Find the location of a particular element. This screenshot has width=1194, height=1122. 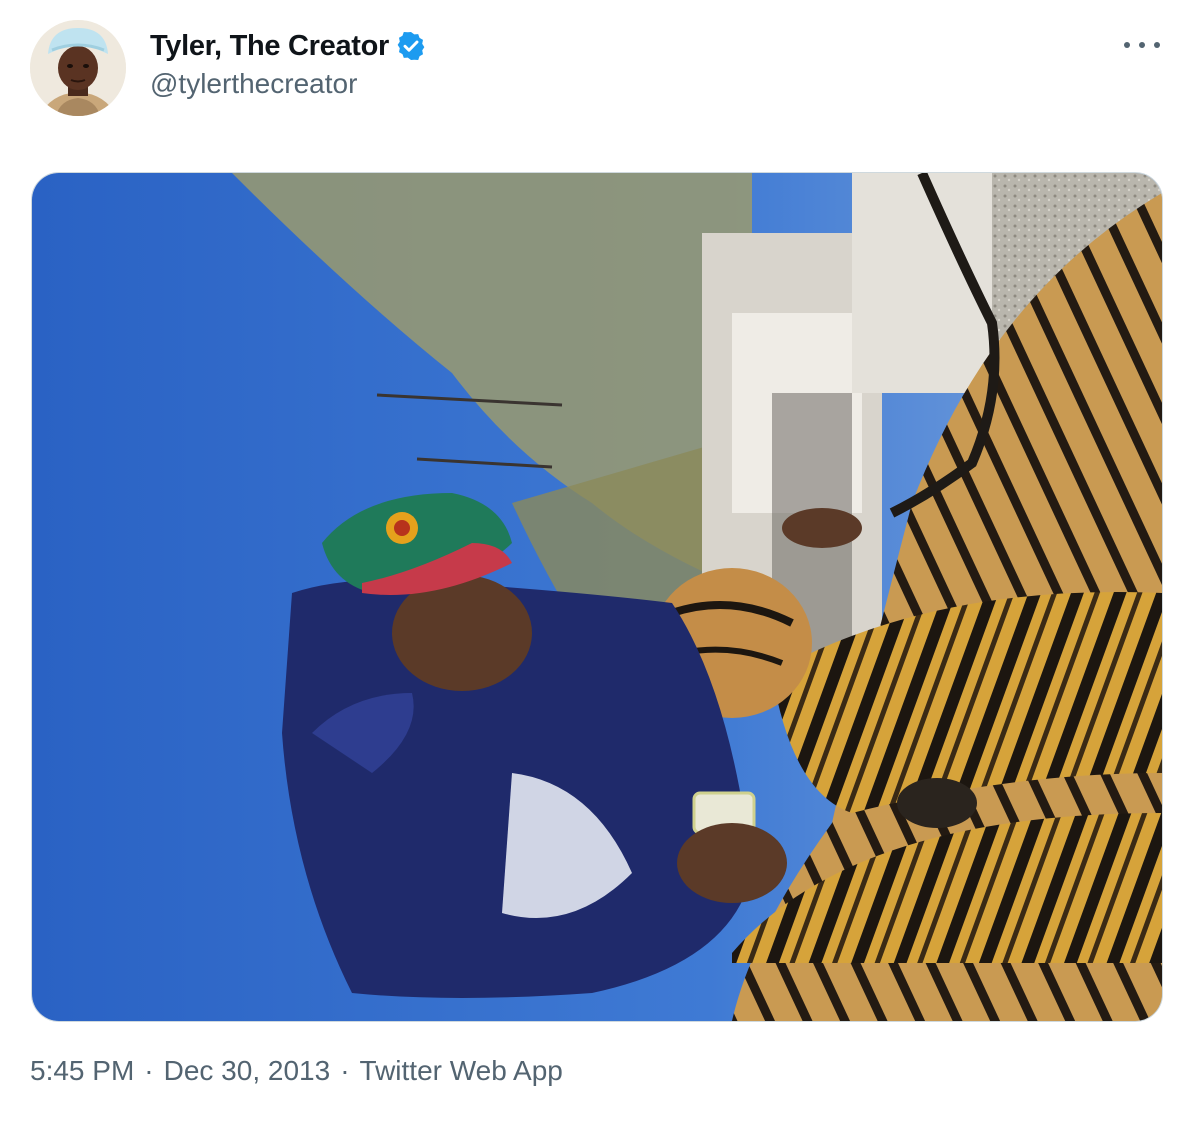

author-info: Tyler, The Creator @tylerthecreator is located at coordinates (288, 64).